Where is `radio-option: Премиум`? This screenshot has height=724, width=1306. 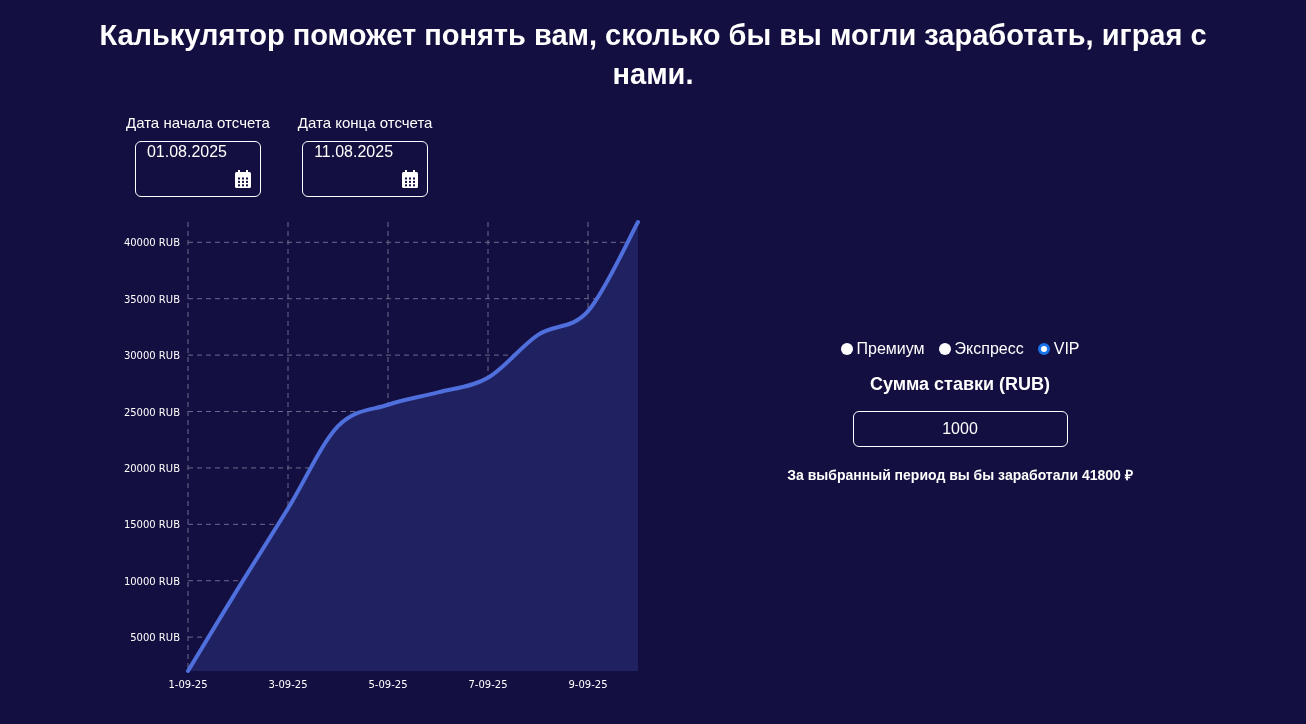
radio-option: Премиум is located at coordinates (882, 349).